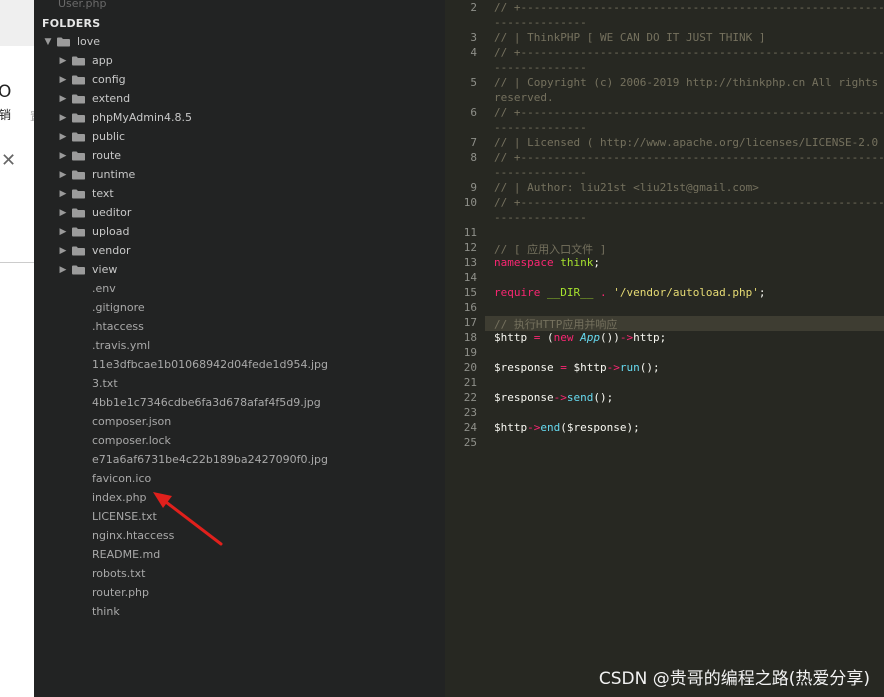 This screenshot has width=884, height=697. I want to click on close-icon: ✕, so click(8, 160).